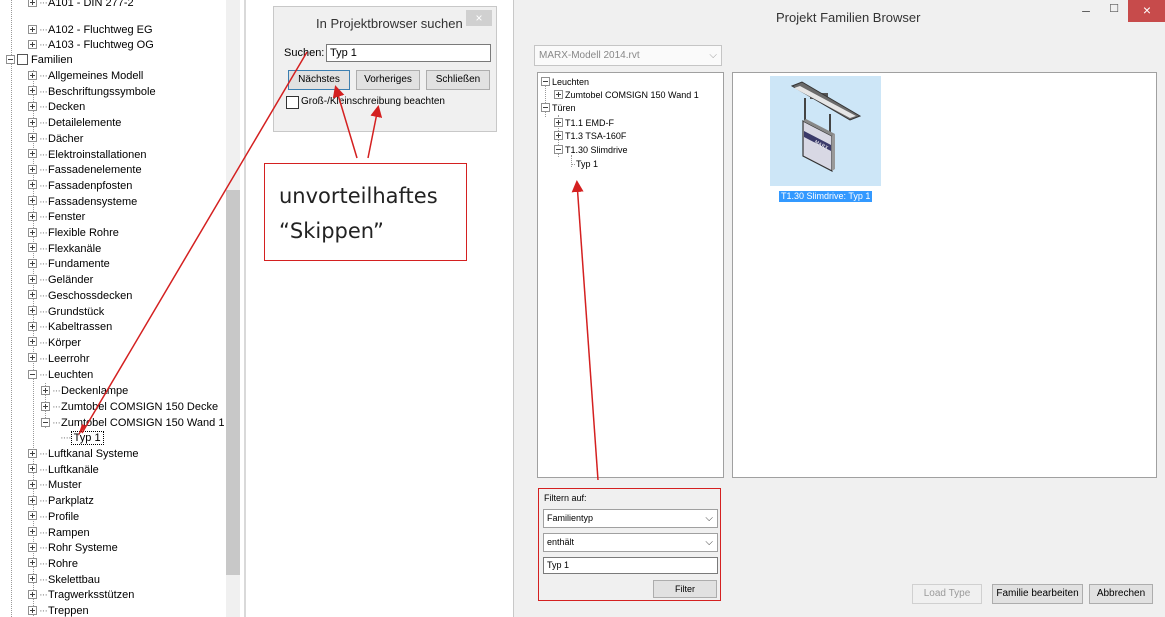  Describe the element at coordinates (61, 501) in the screenshot. I see `tree-item: ···Parkplatz` at that location.